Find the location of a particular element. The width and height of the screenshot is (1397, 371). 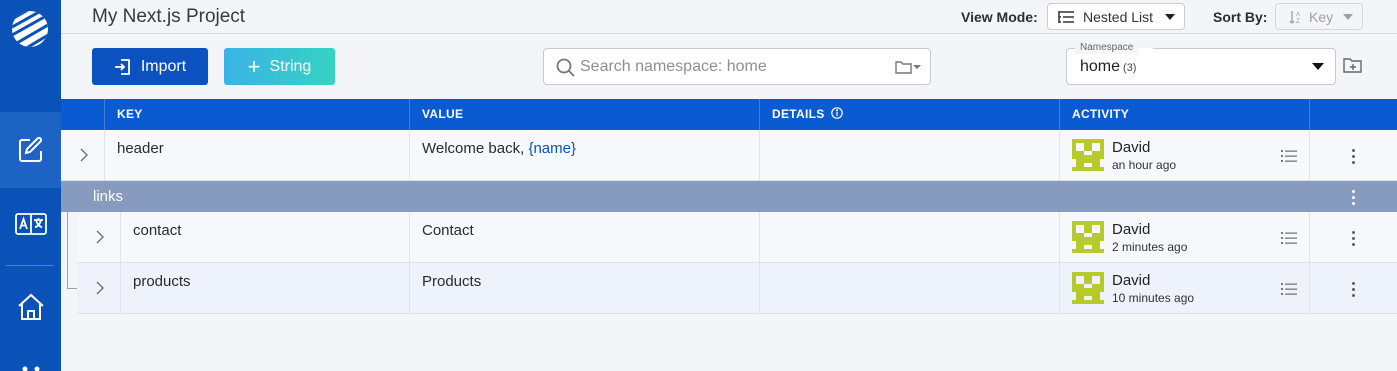

key-cell: contact is located at coordinates (157, 230).